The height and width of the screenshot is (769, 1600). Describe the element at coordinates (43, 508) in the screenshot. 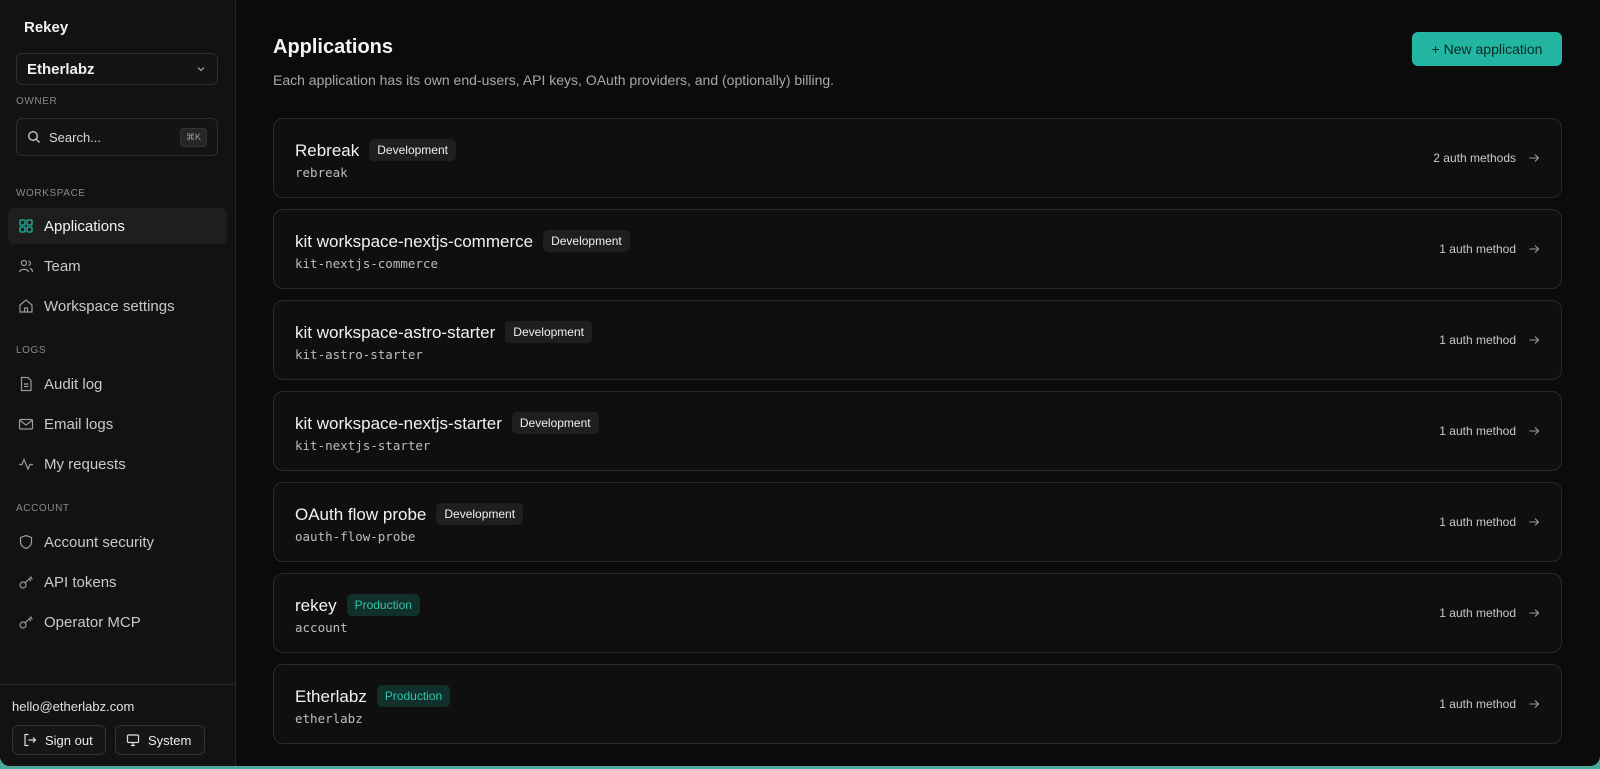

I see `account-section-label: ACCOUNT` at that location.